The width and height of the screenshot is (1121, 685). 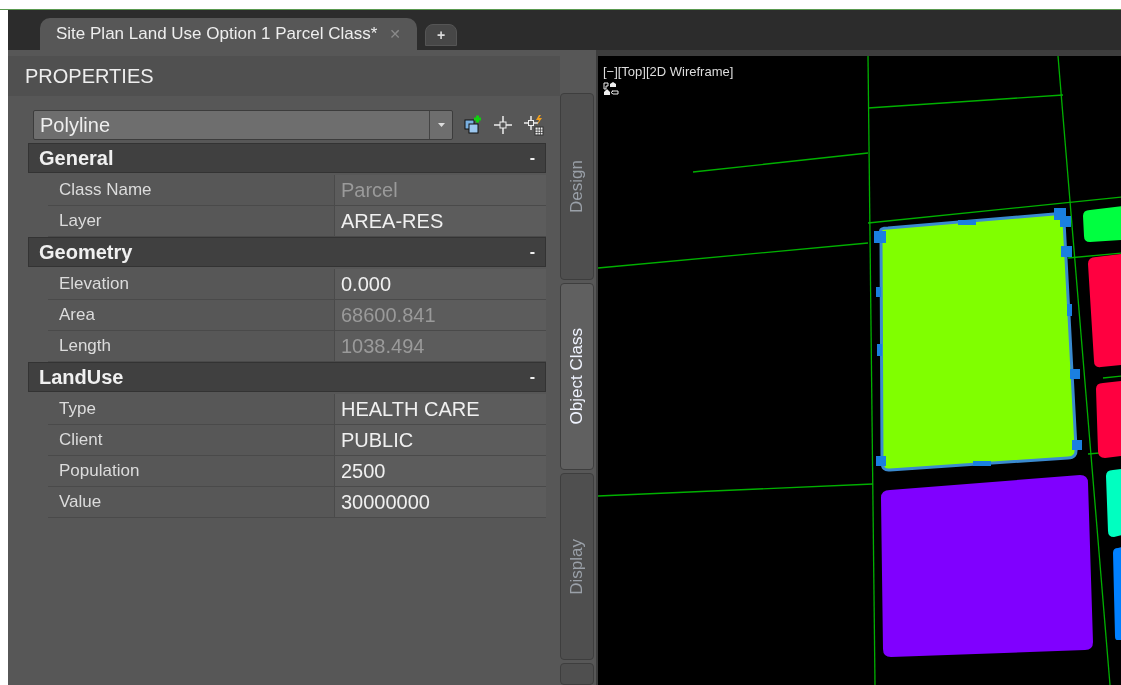 What do you see at coordinates (440, 409) in the screenshot?
I see `property-value: HEALTH CARE` at bounding box center [440, 409].